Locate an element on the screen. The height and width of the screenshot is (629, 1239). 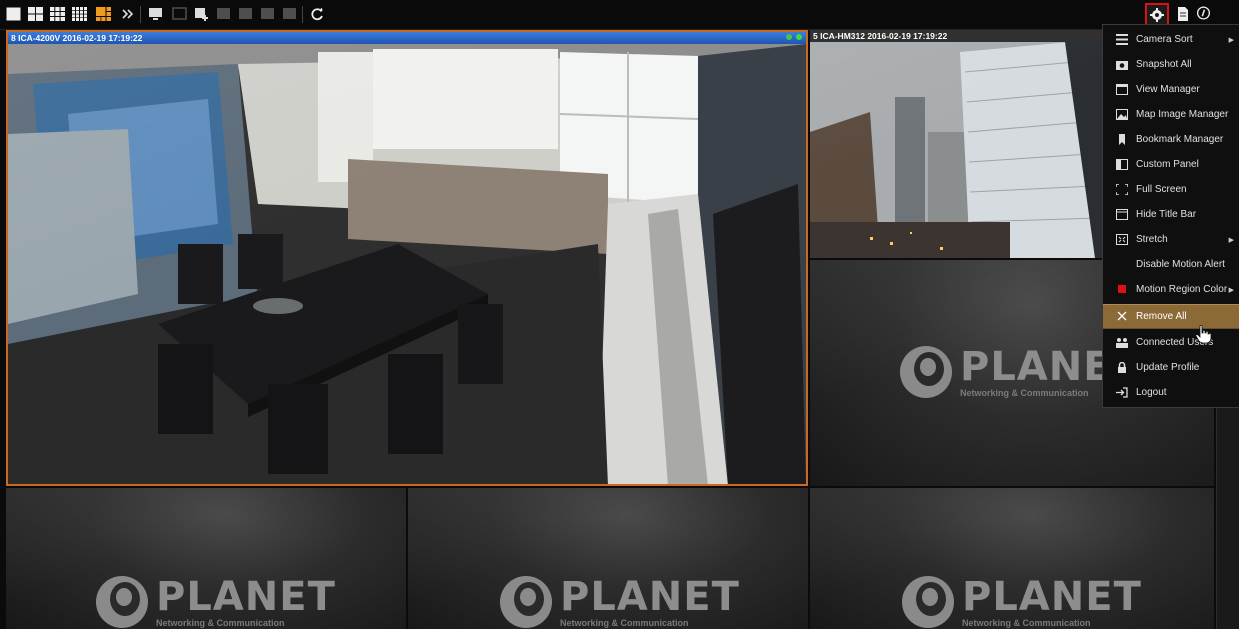
refresh-icon is located at coordinates (317, 14).